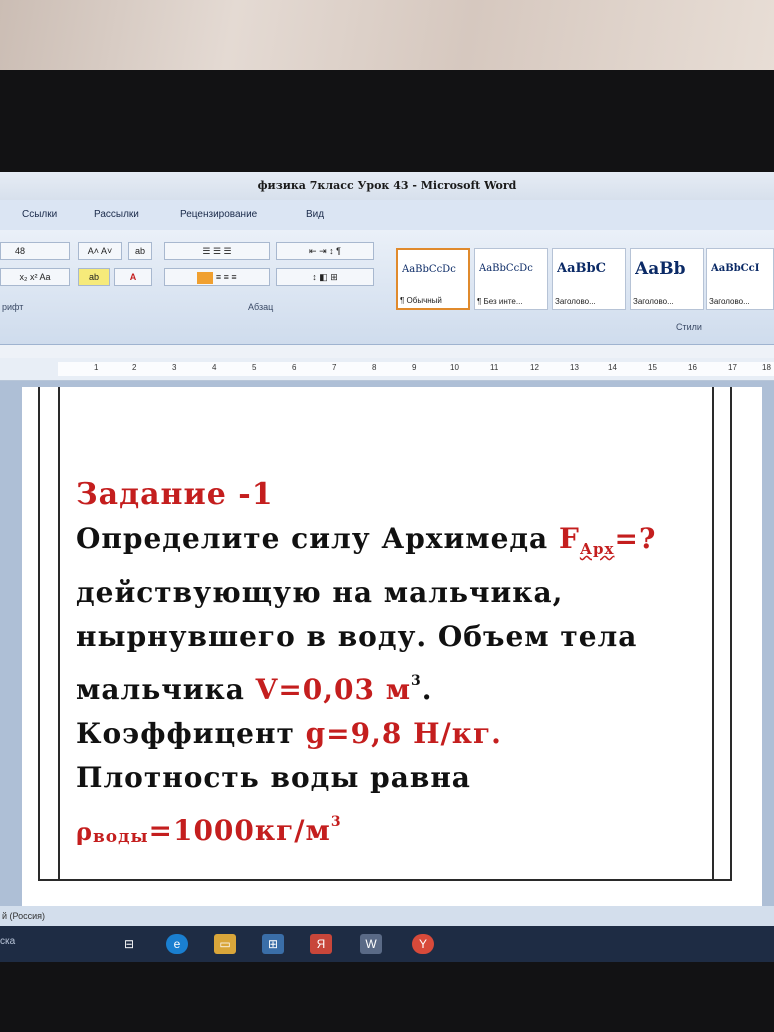 Image resolution: width=774 pixels, height=1032 pixels. What do you see at coordinates (160, 689) in the screenshot?
I see `text-run: мальчика` at bounding box center [160, 689].